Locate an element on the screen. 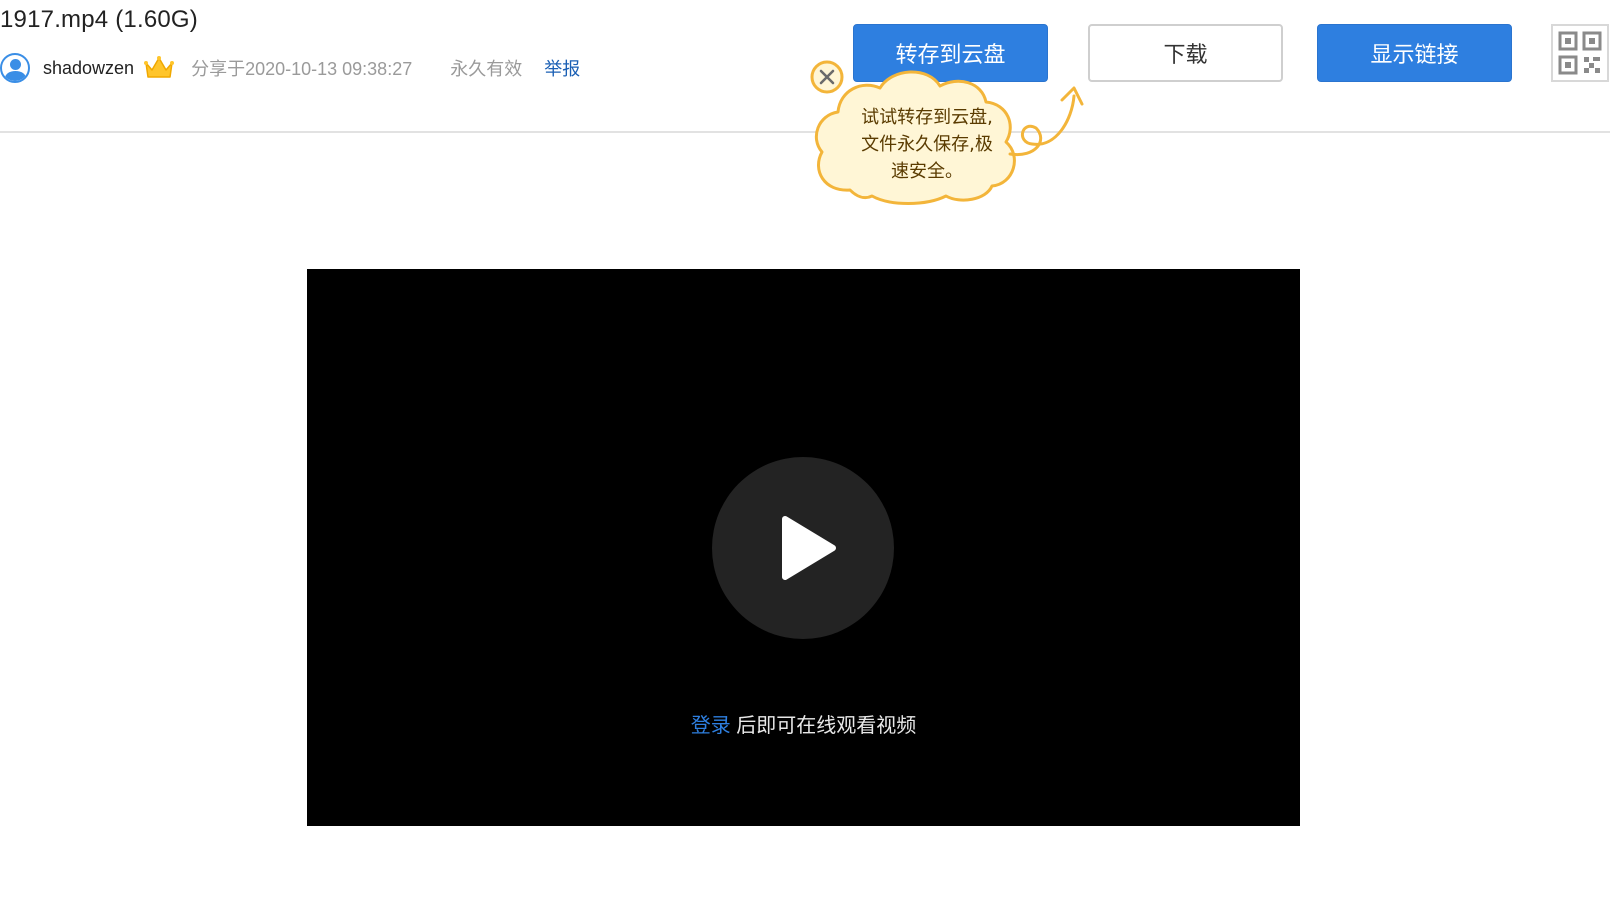 Image resolution: width=1610 pixels, height=904 pixels. qr-code-icon is located at coordinates (1580, 53).